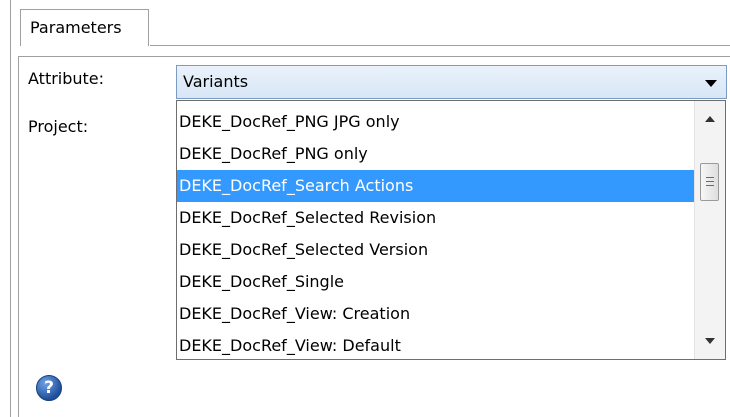 This screenshot has width=730, height=417. What do you see at coordinates (435, 218) in the screenshot?
I see `dropdown-option: DEKE_DocRef_Selected Revision` at bounding box center [435, 218].